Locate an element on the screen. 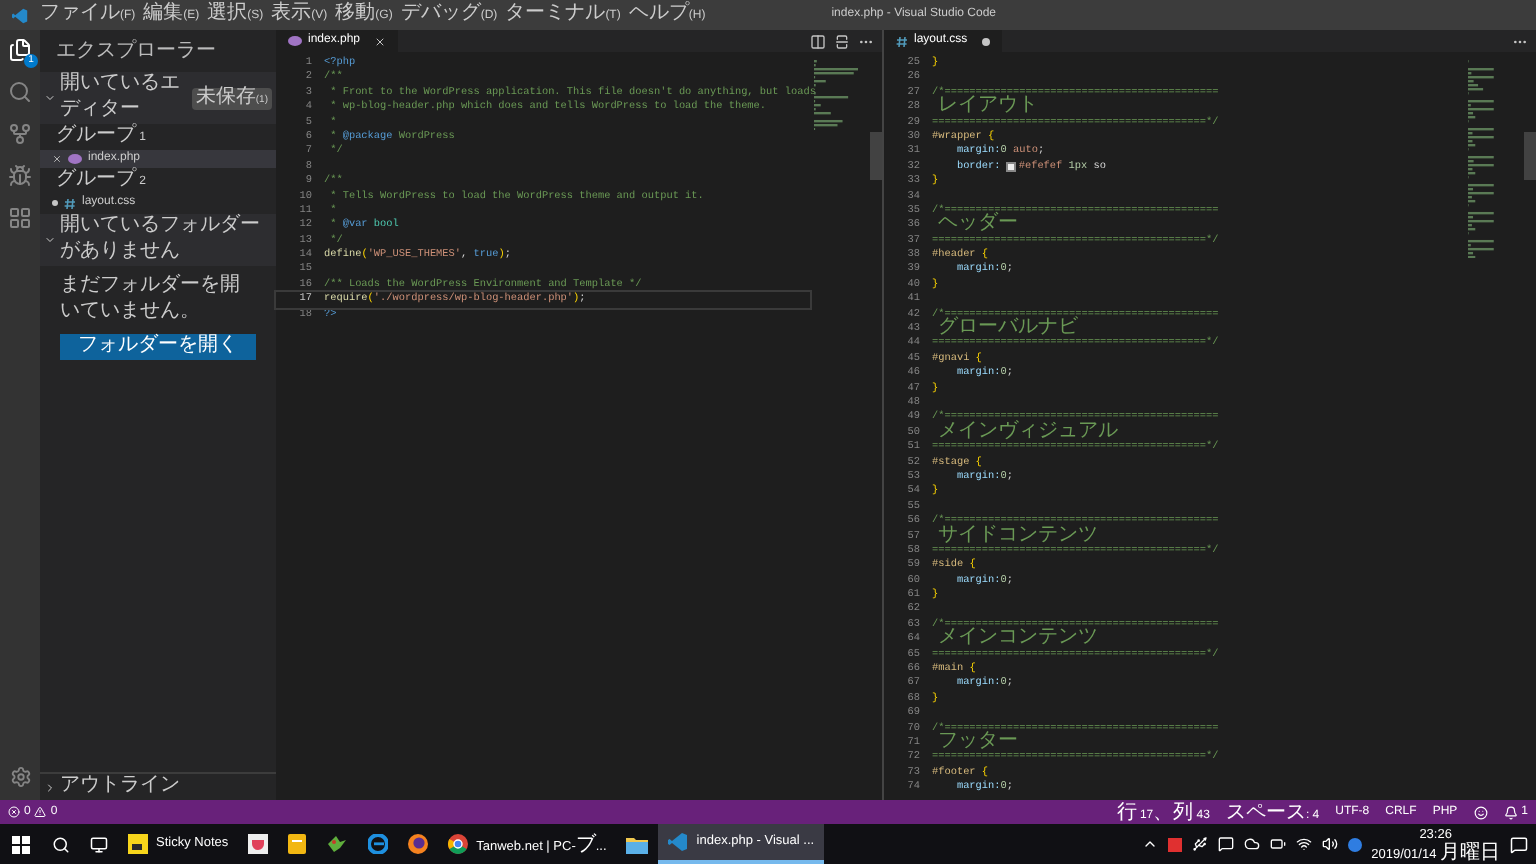 The width and height of the screenshot is (1536, 864). sidebar-title: エクスプローラー is located at coordinates (136, 51).